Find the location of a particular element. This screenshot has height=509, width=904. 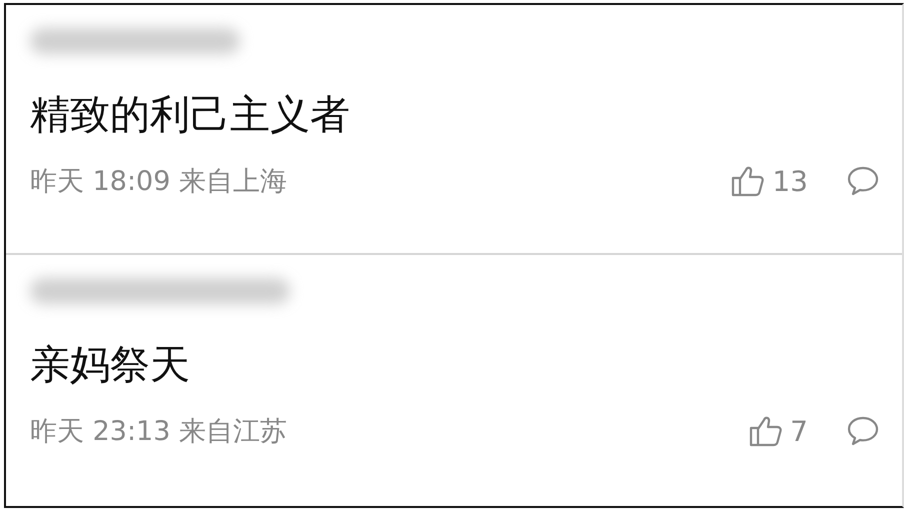

like-count: 13 is located at coordinates (790, 181).